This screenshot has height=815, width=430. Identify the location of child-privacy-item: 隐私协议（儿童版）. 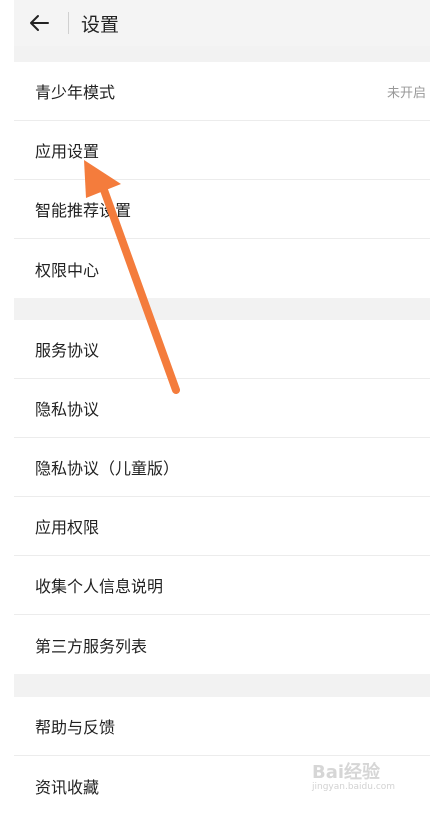
(222, 467).